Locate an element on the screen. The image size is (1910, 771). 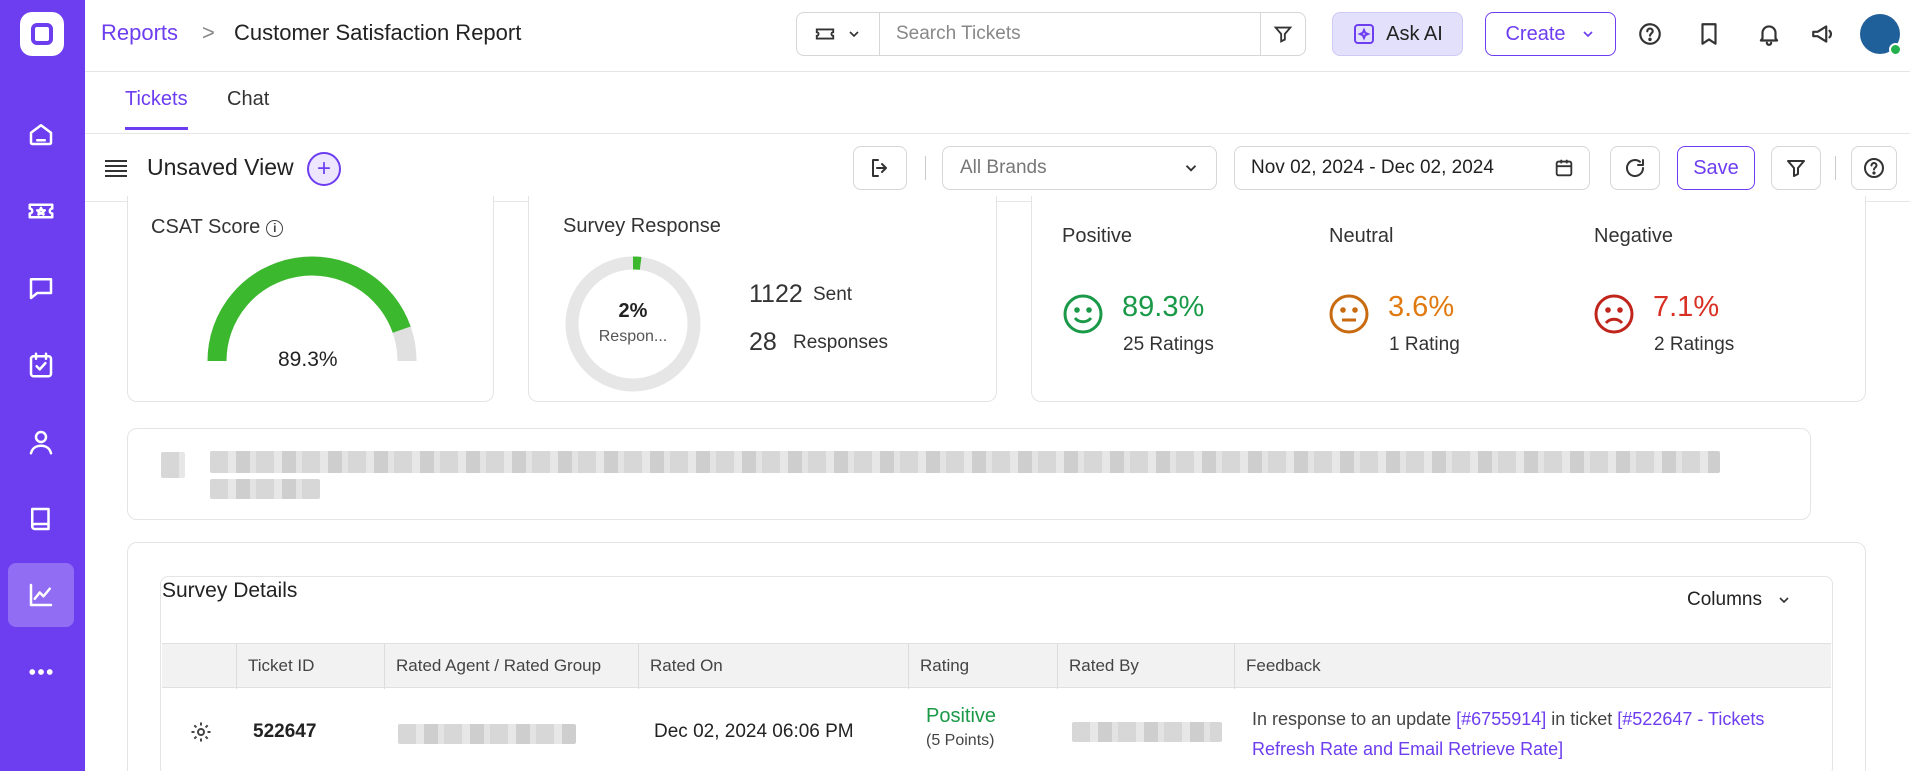
page-title: Customer Satisfaction Report is located at coordinates (378, 32).